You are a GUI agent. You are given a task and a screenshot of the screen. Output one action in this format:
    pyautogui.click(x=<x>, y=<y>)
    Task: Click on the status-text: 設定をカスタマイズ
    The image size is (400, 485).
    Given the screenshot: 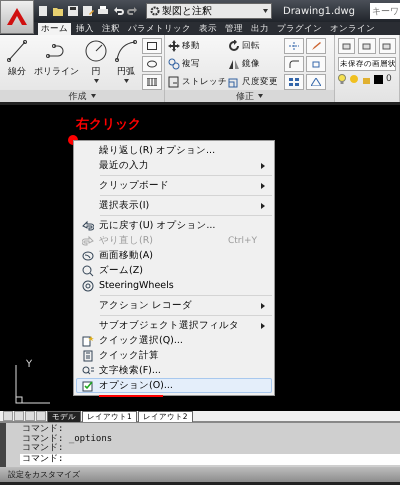 What is the action you would take?
    pyautogui.click(x=44, y=474)
    